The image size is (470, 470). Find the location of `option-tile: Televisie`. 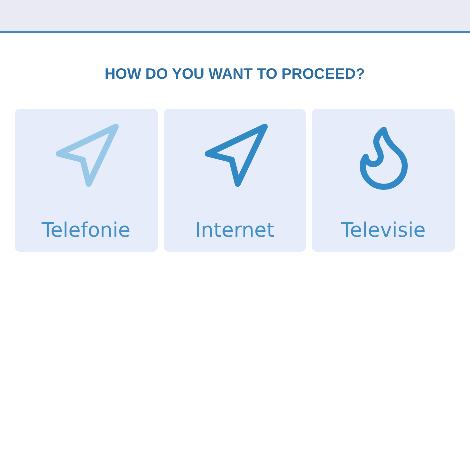

option-tile: Televisie is located at coordinates (383, 180).